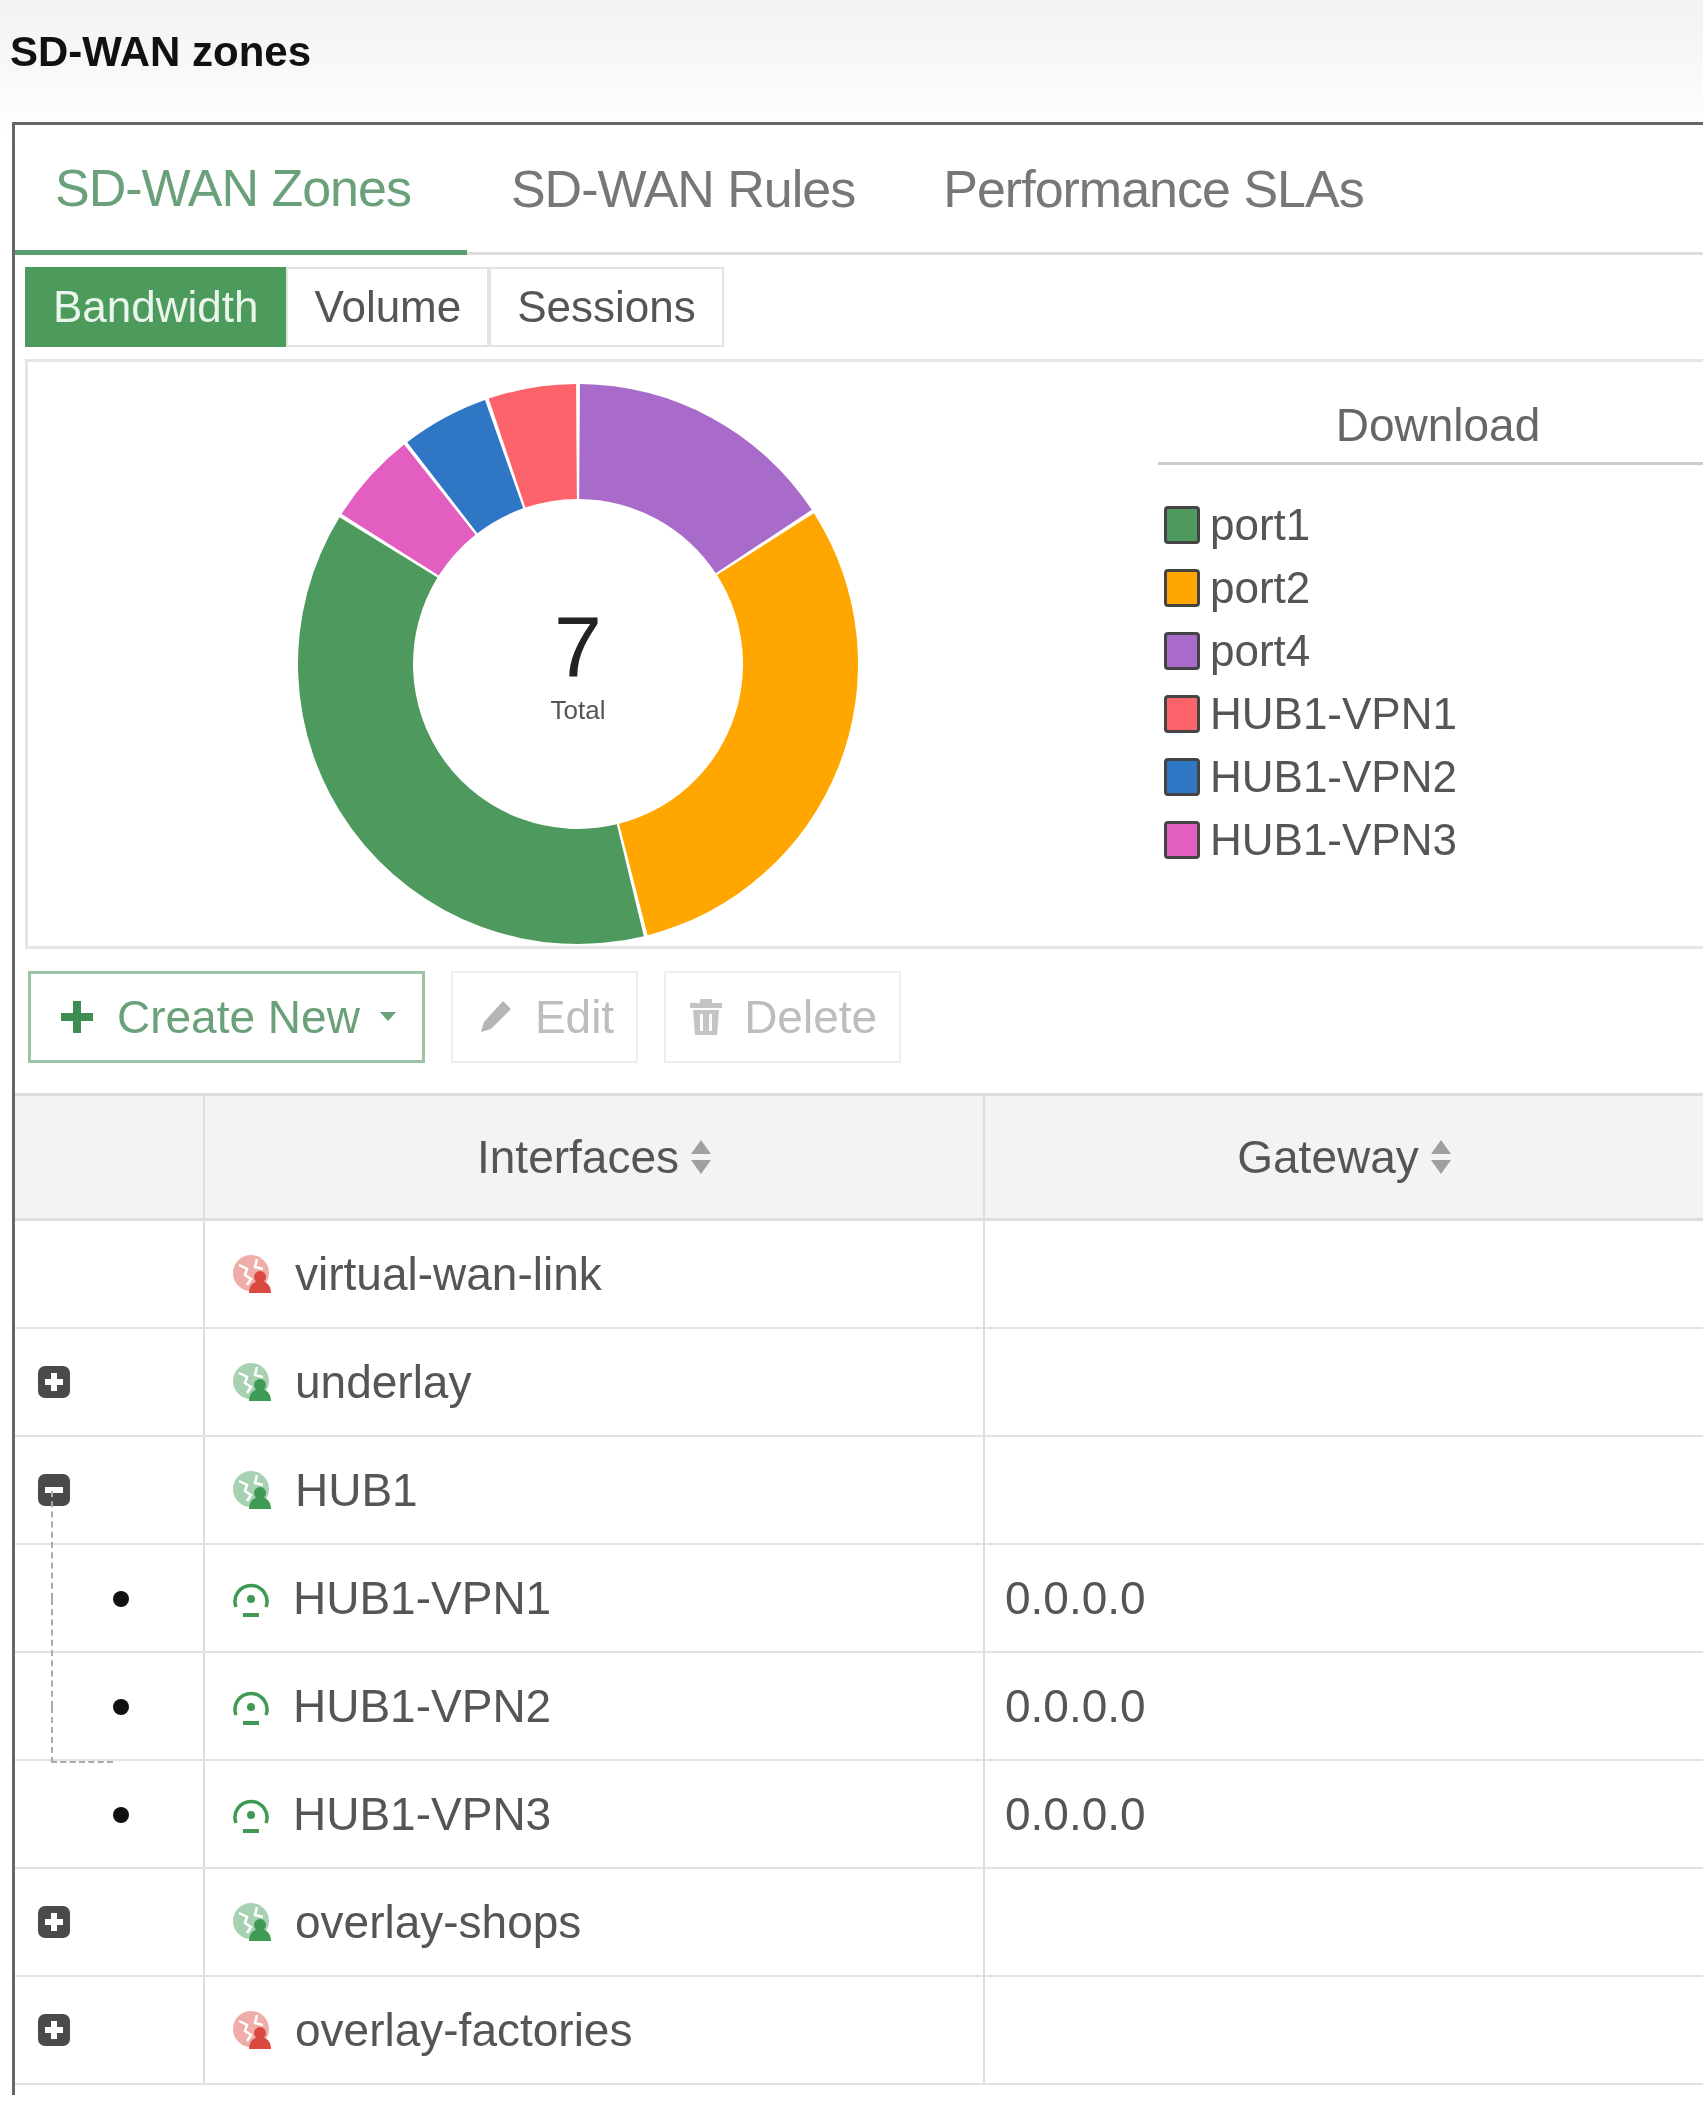  I want to click on interface-name: virtual-wan-link, so click(448, 1274).